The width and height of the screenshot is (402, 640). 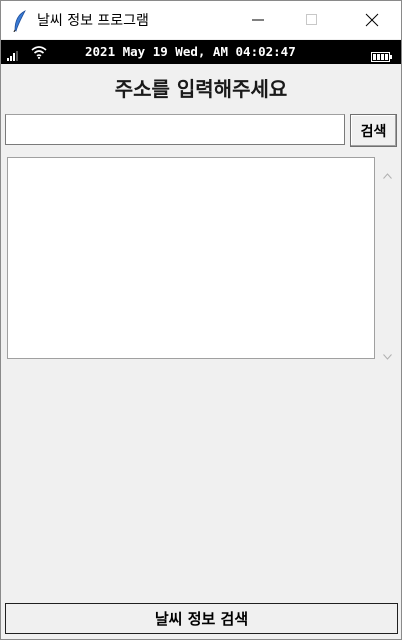 I want to click on scroll-up-icon, so click(x=387, y=173).